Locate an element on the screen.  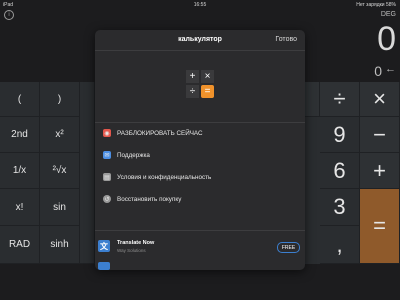
terms-item: ▤ Условия и конфиденциальность is located at coordinates (200, 177).